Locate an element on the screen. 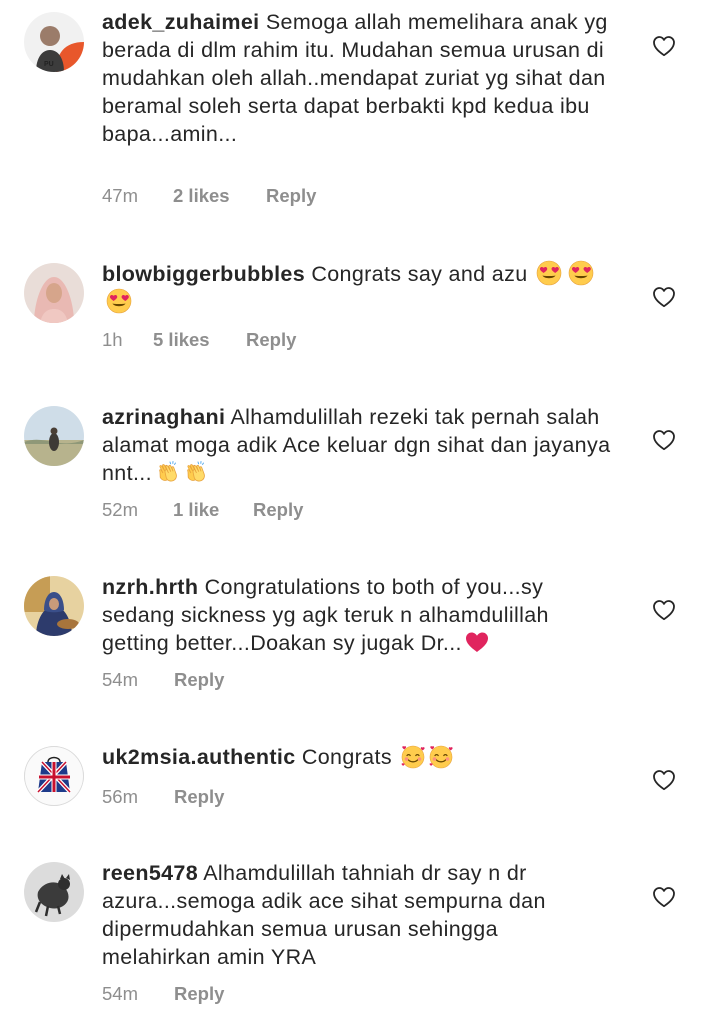 The width and height of the screenshot is (717, 1024). comment-text: uk2msia.authentic Congrats is located at coordinates (357, 757).